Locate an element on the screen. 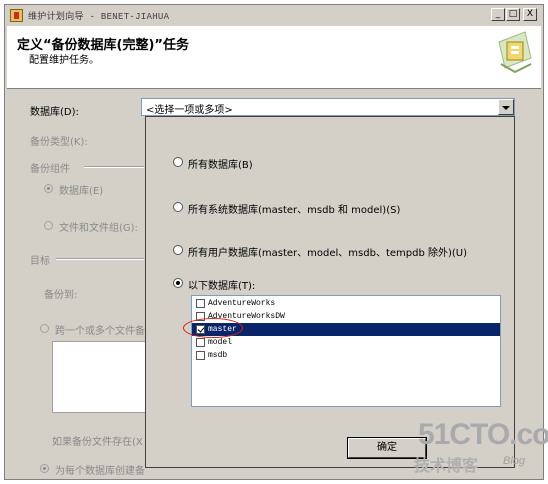 The image size is (548, 484). watermark-blog: Blog is located at coordinates (514, 461).